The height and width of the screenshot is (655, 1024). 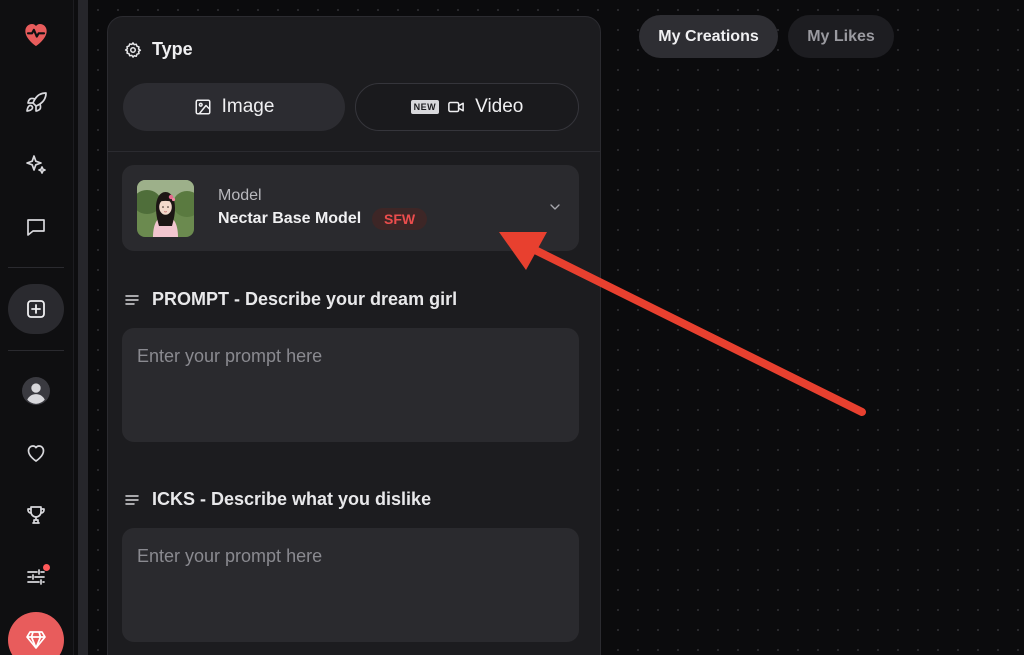 What do you see at coordinates (305, 299) in the screenshot?
I see `prompt-label-text: PROMPT - Describe your dream girl` at bounding box center [305, 299].